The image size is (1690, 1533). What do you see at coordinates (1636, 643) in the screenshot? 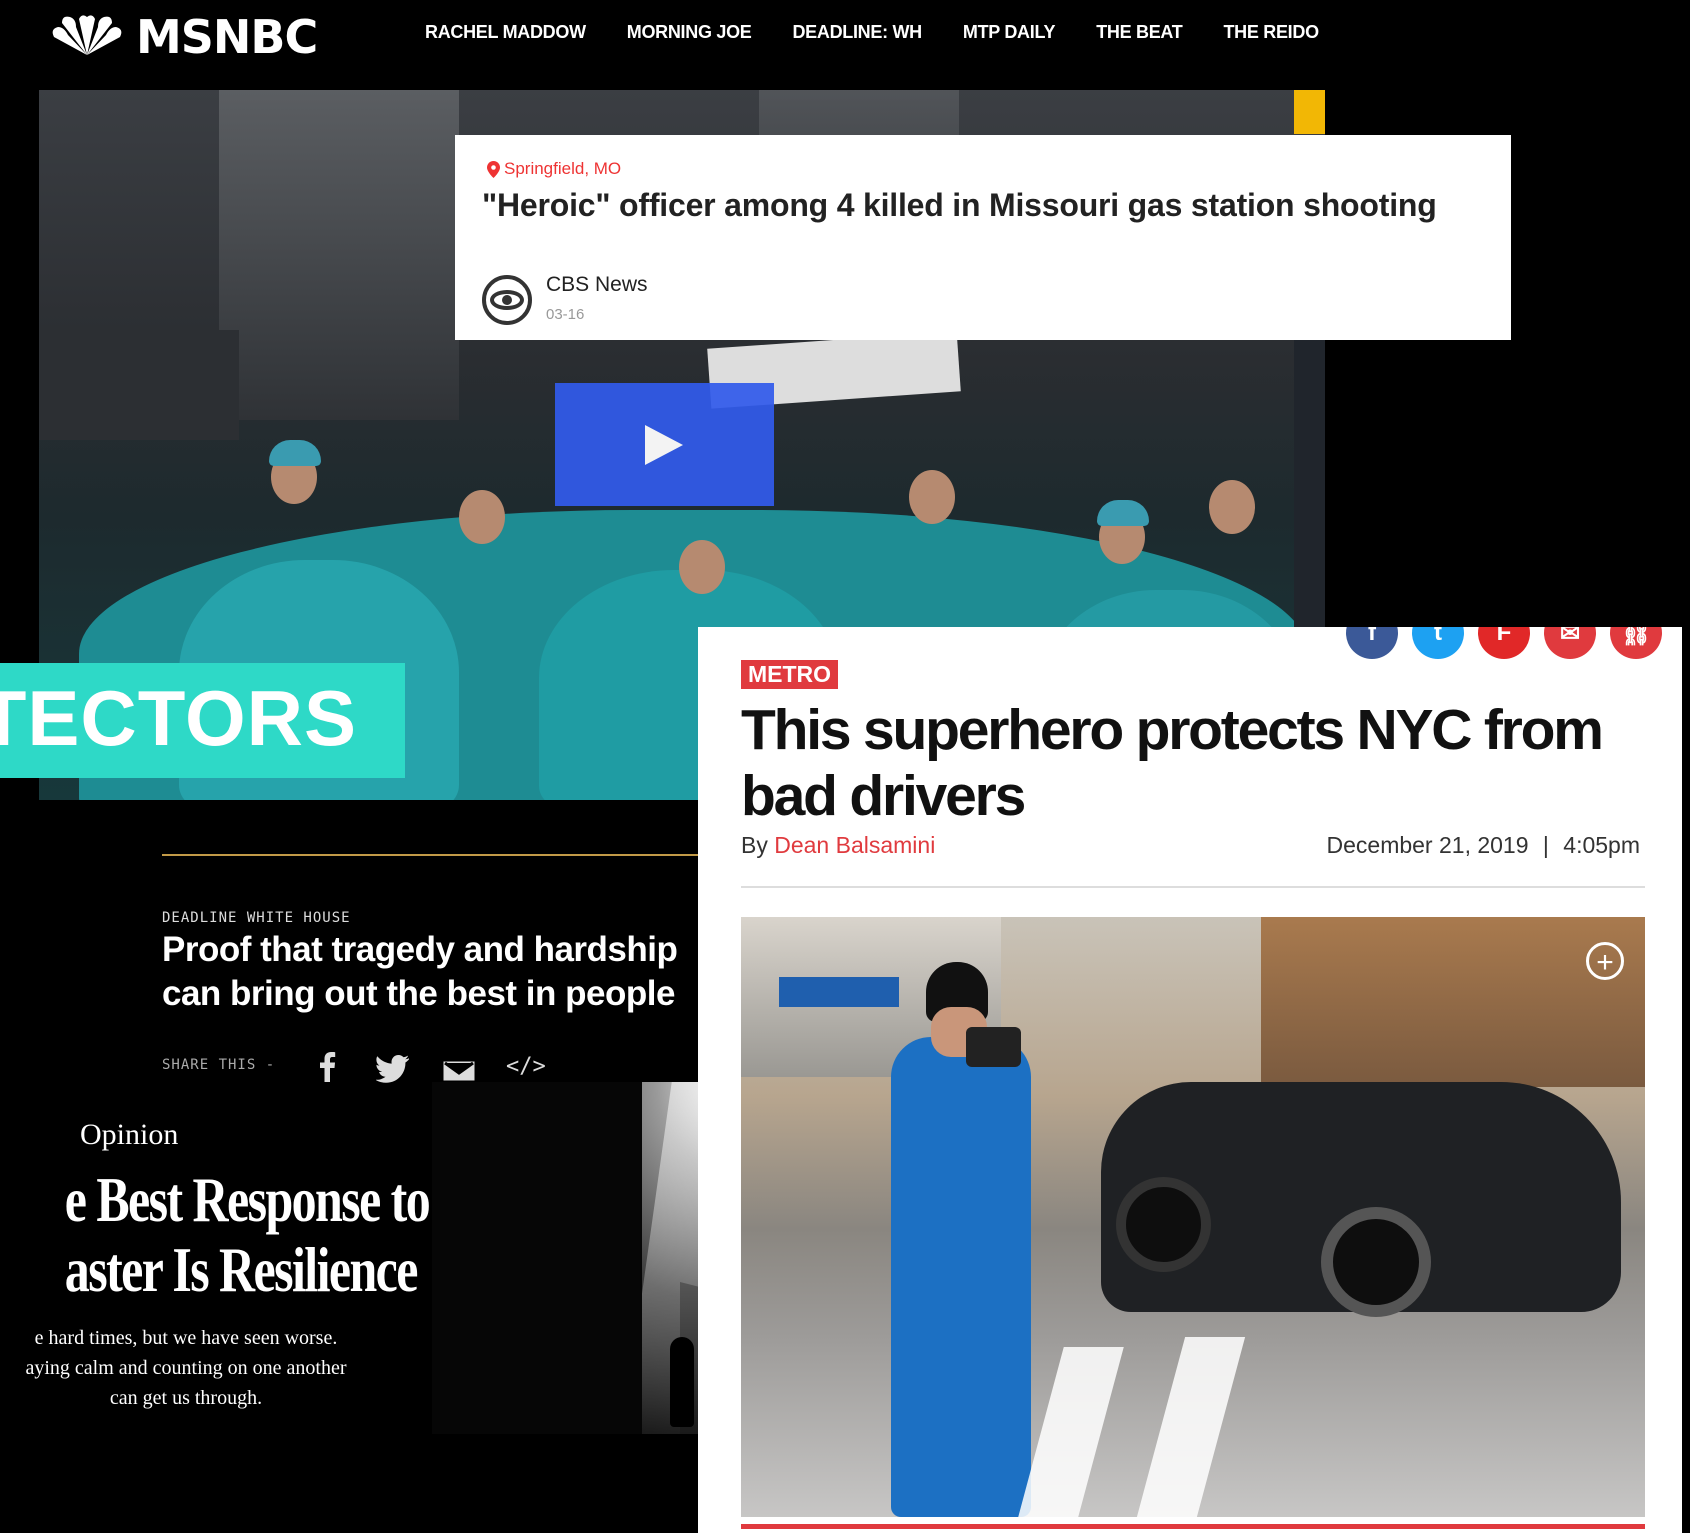
I see `link-icon: ⛓` at bounding box center [1636, 643].